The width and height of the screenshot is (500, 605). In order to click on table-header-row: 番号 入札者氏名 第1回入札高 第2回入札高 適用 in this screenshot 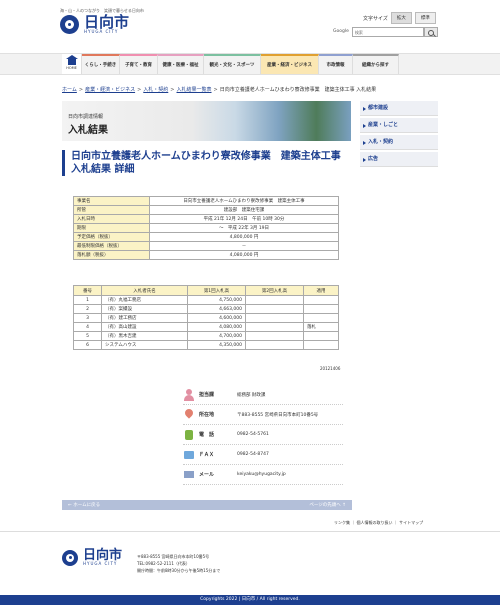, I will do `click(206, 290)`.